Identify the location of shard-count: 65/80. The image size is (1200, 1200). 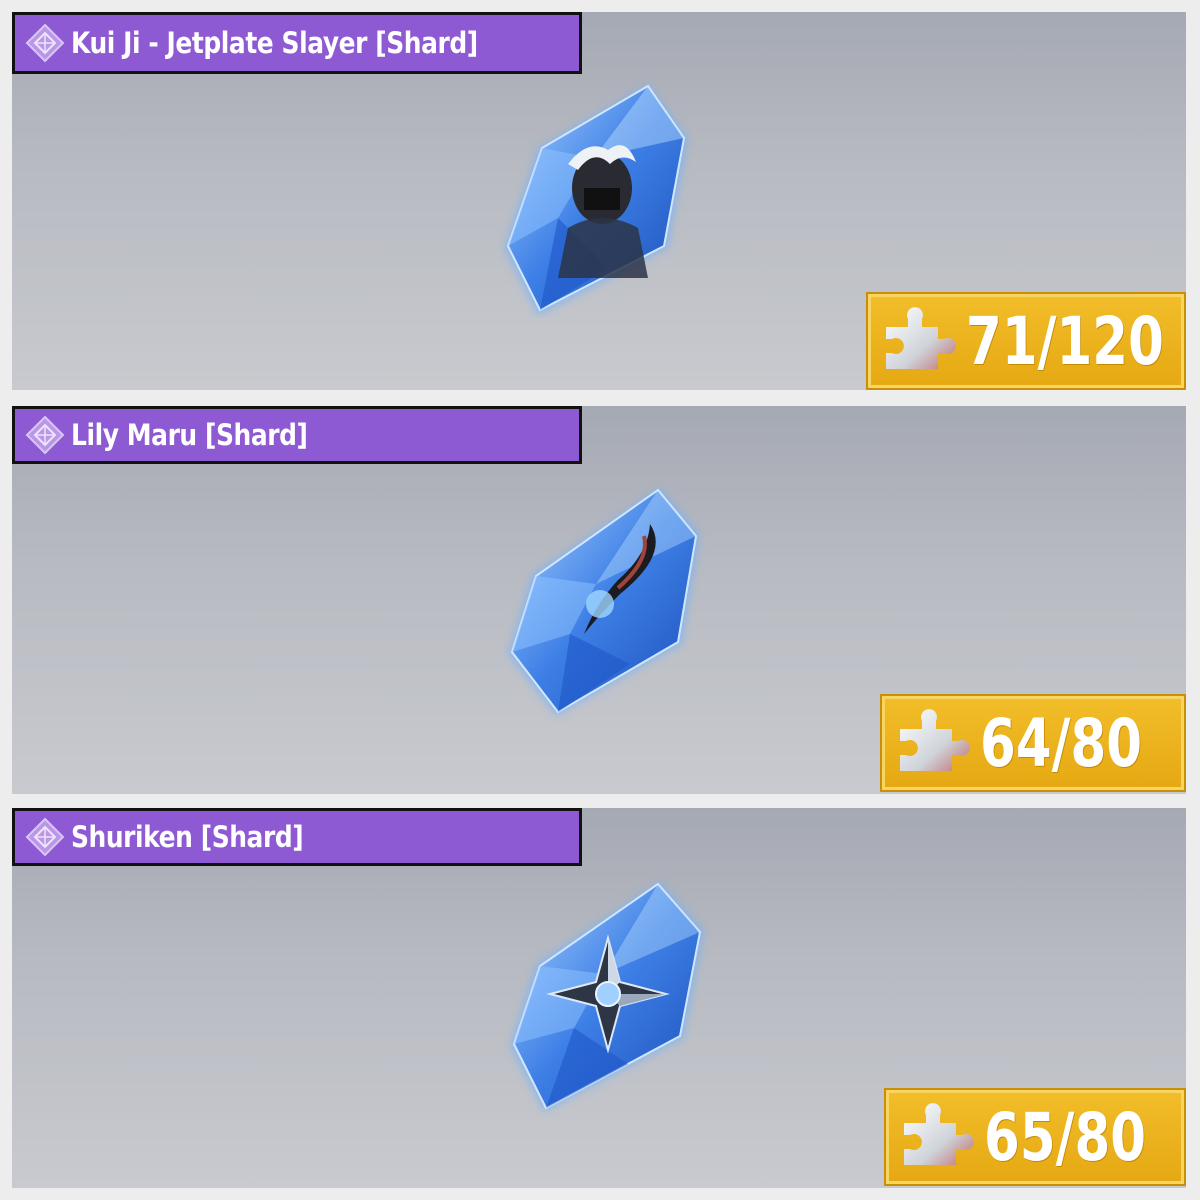
(1065, 1137).